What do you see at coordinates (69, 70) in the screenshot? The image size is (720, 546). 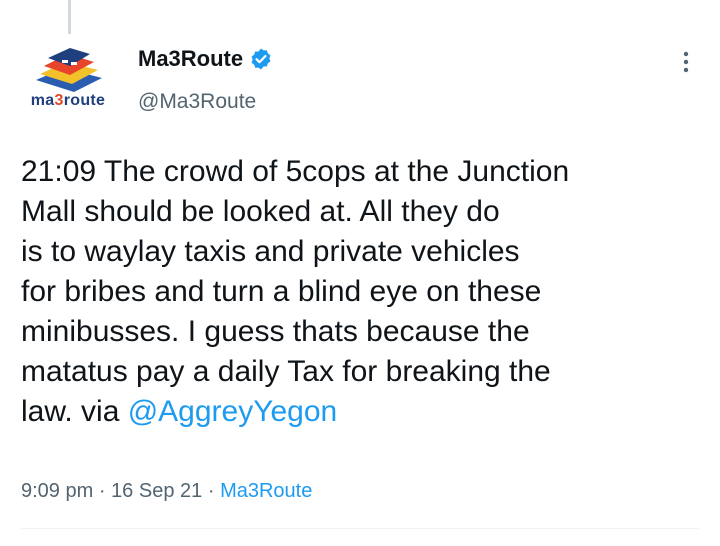 I see `ma3route-logo-icon` at bounding box center [69, 70].